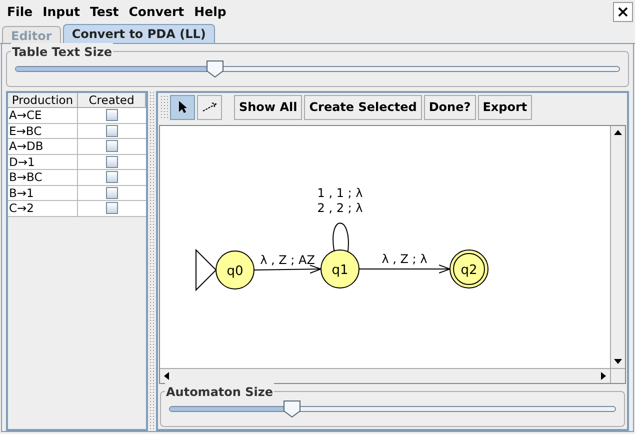 Image resolution: width=635 pixels, height=434 pixels. Describe the element at coordinates (288, 269) in the screenshot. I see `transition-arrow` at that location.